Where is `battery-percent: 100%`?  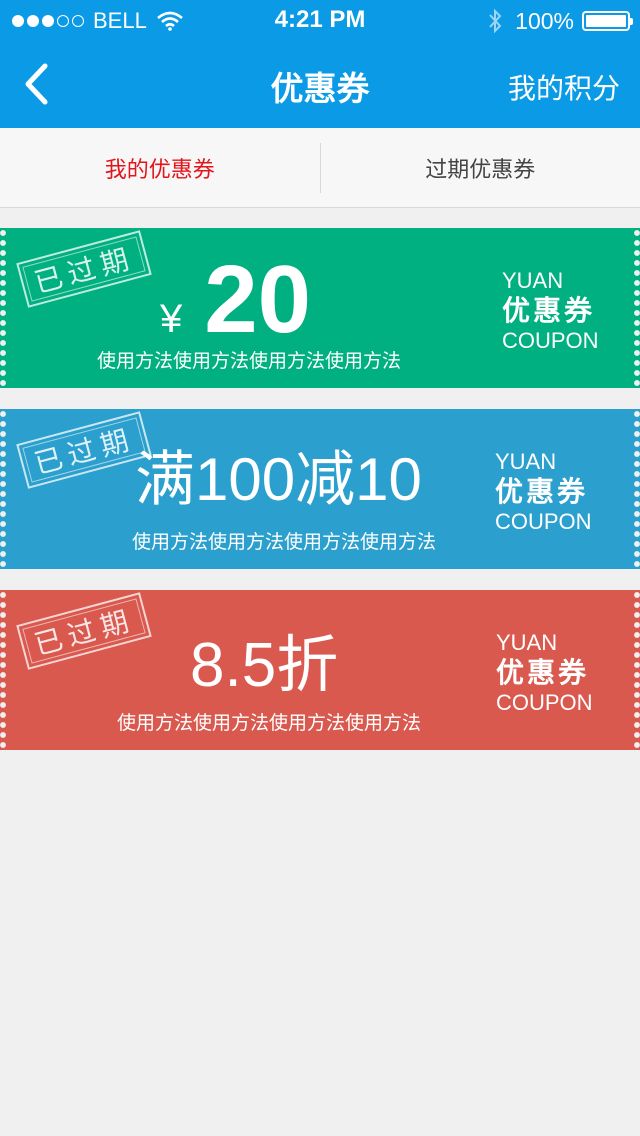 battery-percent: 100% is located at coordinates (544, 20).